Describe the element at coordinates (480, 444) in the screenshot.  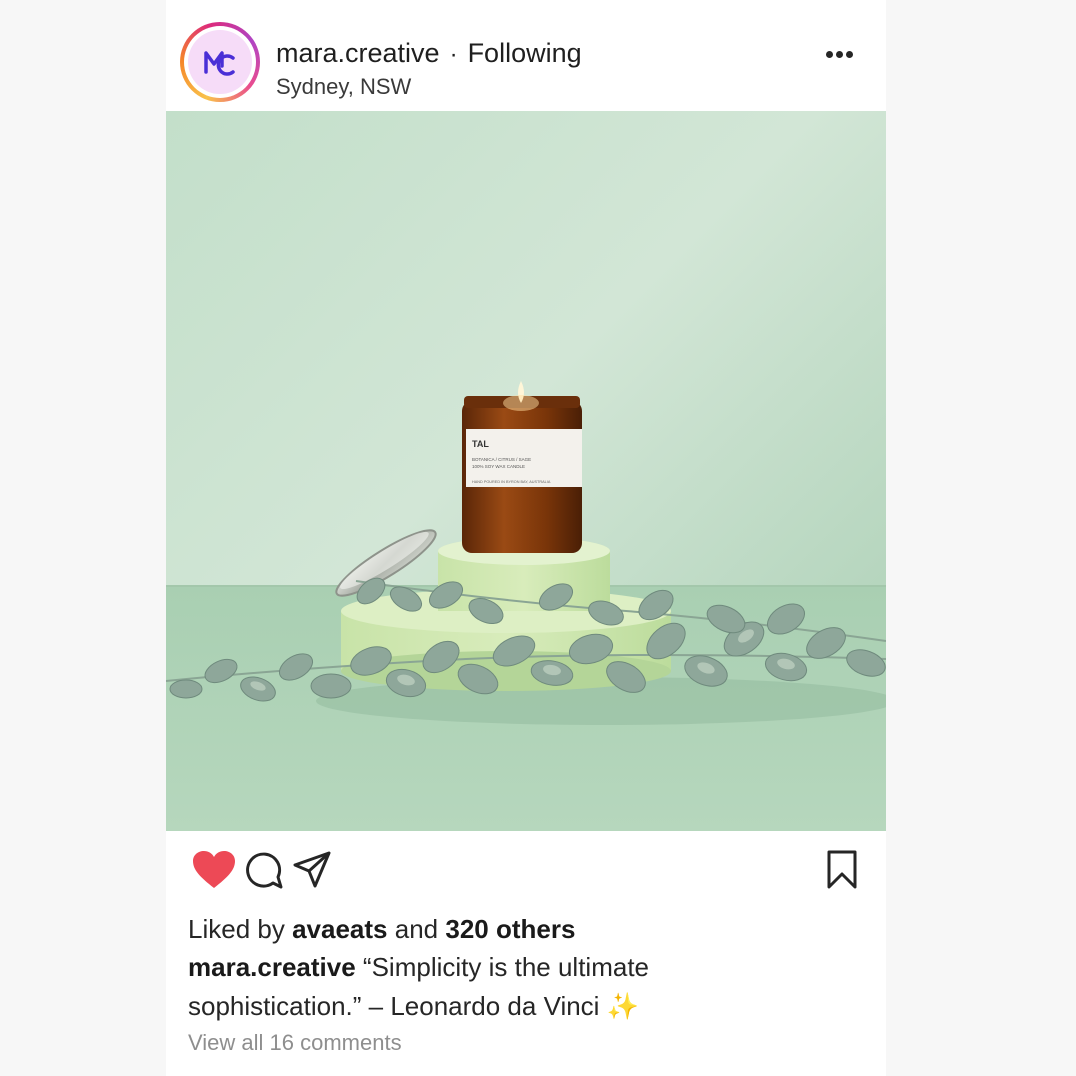
I see `jar-label-title: TAL` at that location.